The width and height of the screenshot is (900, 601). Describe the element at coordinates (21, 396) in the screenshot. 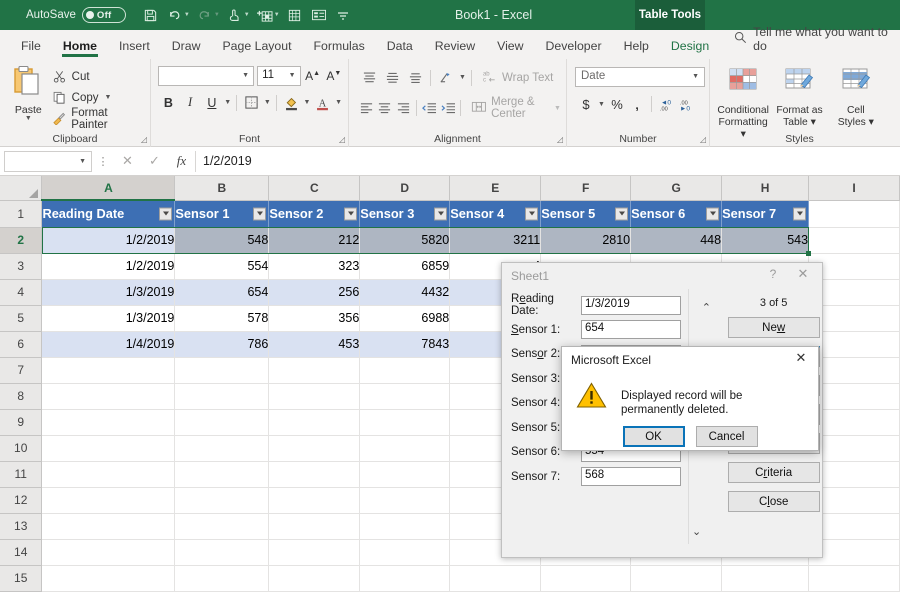

I see `row-header-8: 8` at that location.